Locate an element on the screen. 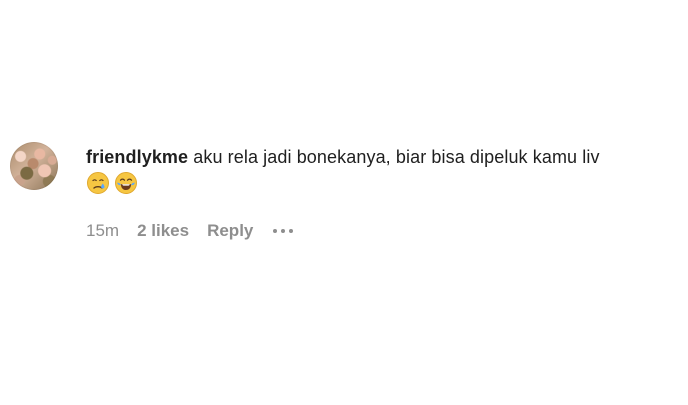  comment-time: 15m is located at coordinates (102, 231).